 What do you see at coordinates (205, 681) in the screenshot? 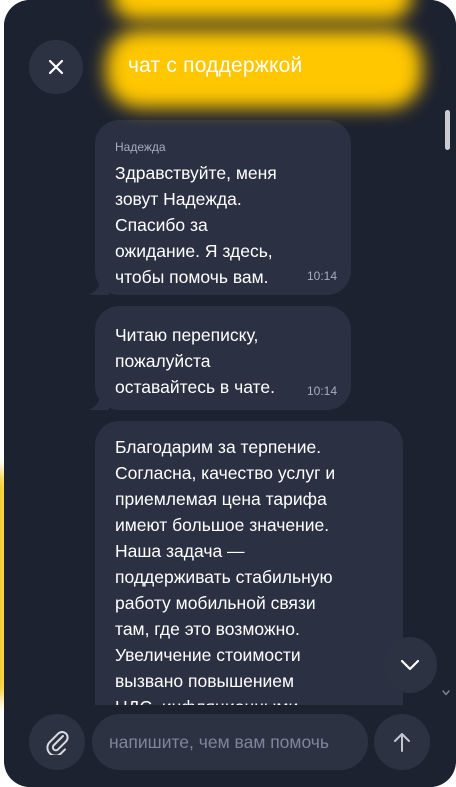
I see `message-text-line: вызвано повышением` at bounding box center [205, 681].